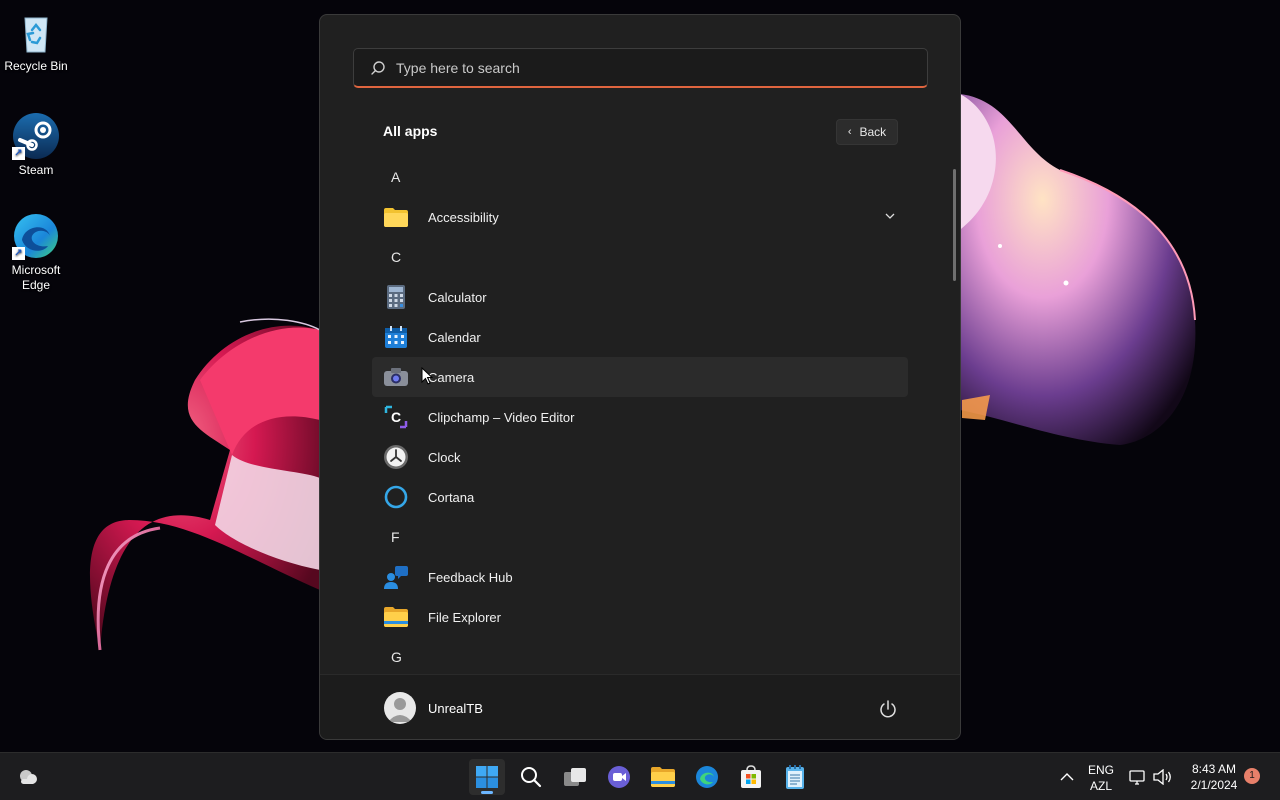 The width and height of the screenshot is (1280, 800). What do you see at coordinates (640, 706) in the screenshot?
I see `start-menu-footer: UnrealTB` at bounding box center [640, 706].